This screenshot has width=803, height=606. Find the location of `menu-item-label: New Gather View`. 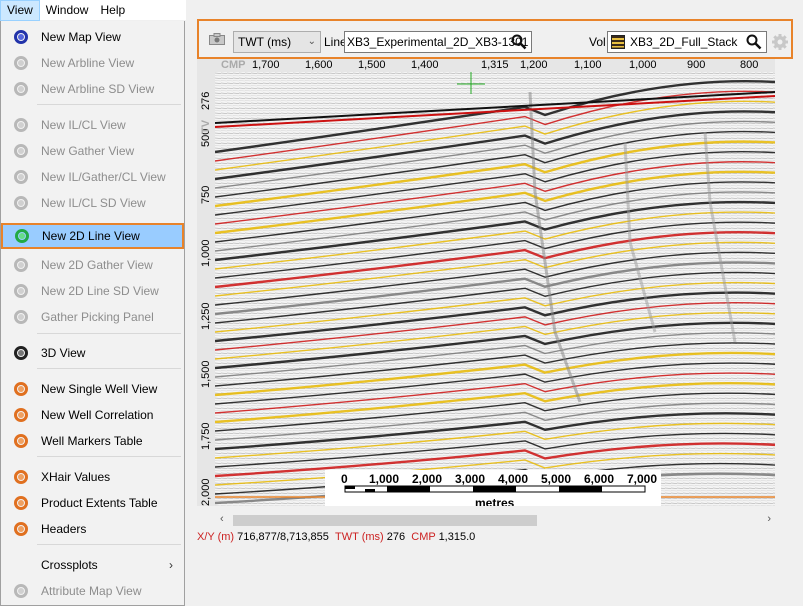

menu-item-label: New Gather View is located at coordinates (88, 151).